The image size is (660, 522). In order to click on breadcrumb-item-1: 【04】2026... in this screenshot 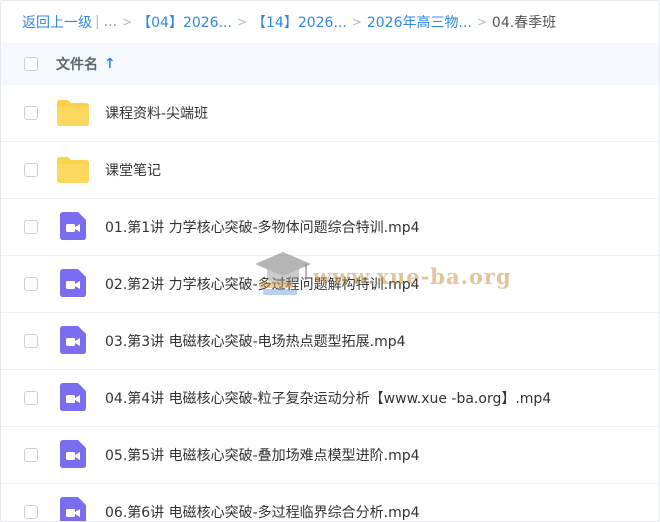, I will do `click(184, 22)`.